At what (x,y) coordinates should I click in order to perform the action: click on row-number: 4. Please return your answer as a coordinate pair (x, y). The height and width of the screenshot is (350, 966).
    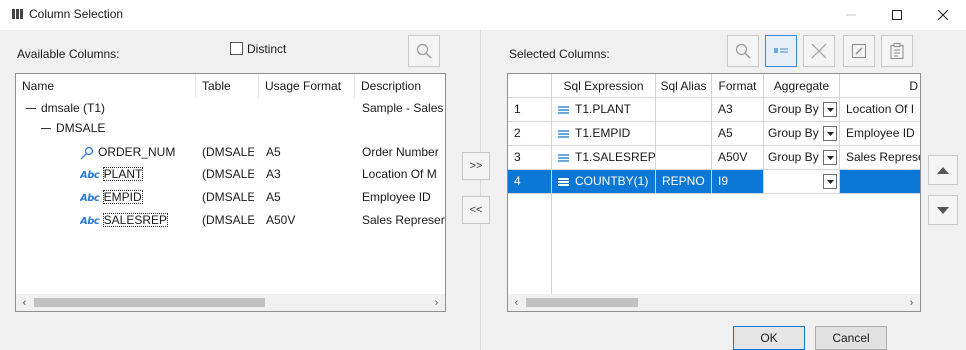
    Looking at the image, I should click on (530, 181).